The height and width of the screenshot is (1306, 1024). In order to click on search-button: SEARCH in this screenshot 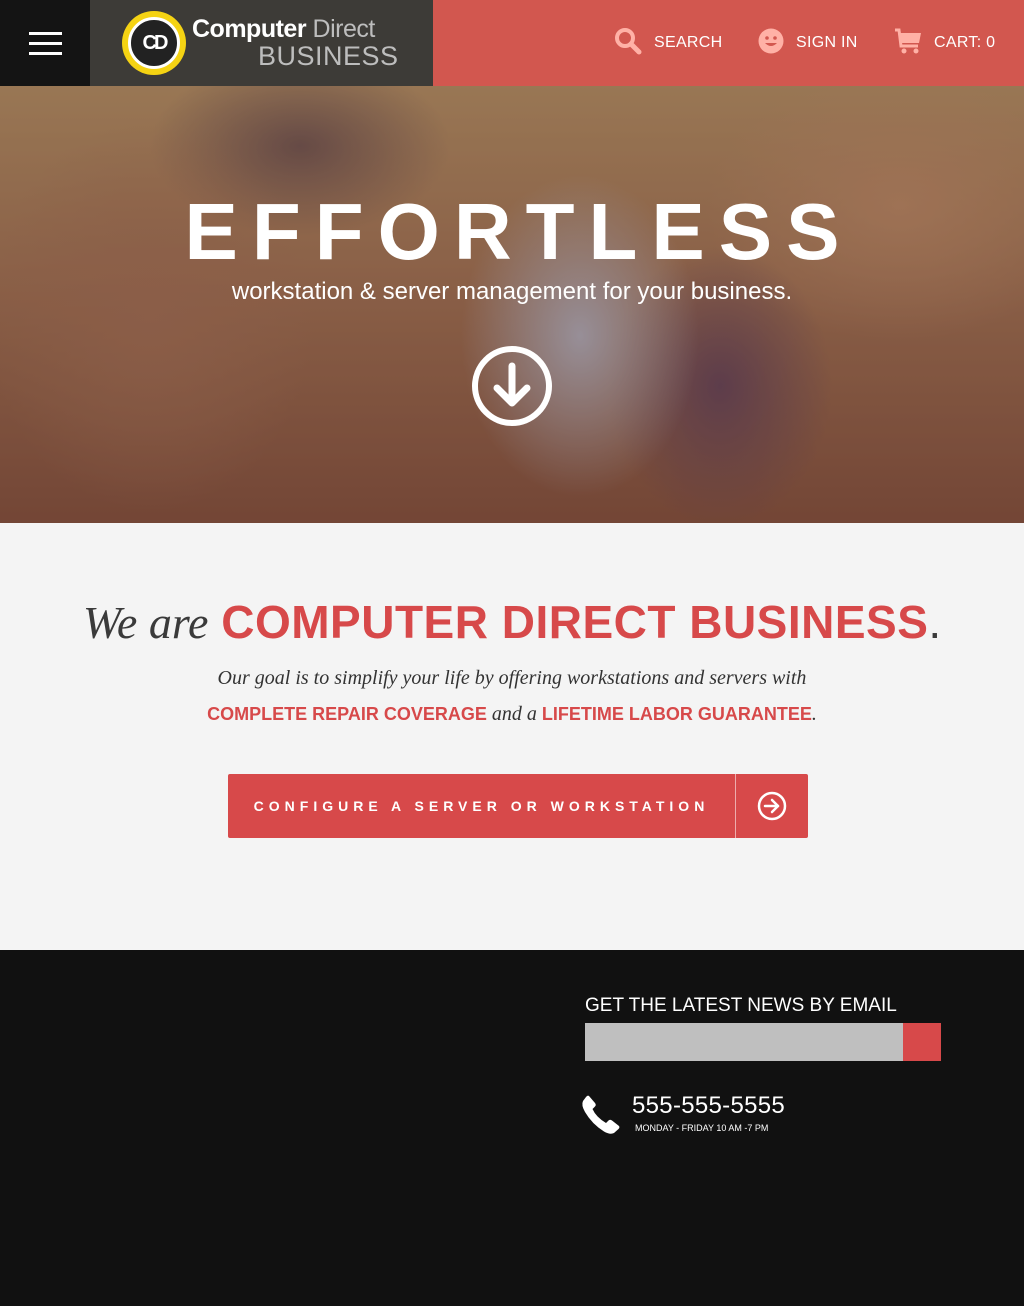, I will do `click(668, 43)`.